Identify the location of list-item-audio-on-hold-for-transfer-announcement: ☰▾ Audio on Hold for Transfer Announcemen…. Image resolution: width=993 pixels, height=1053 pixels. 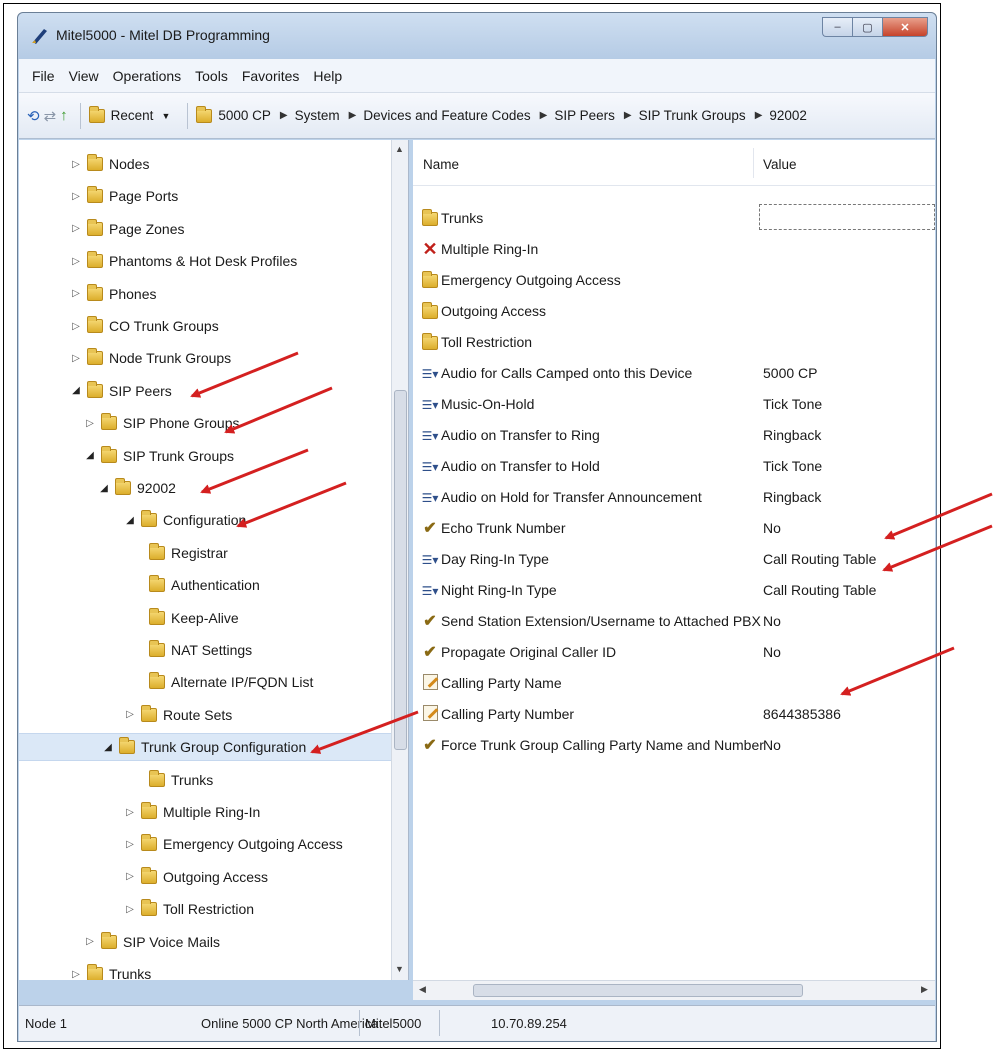
(674, 497).